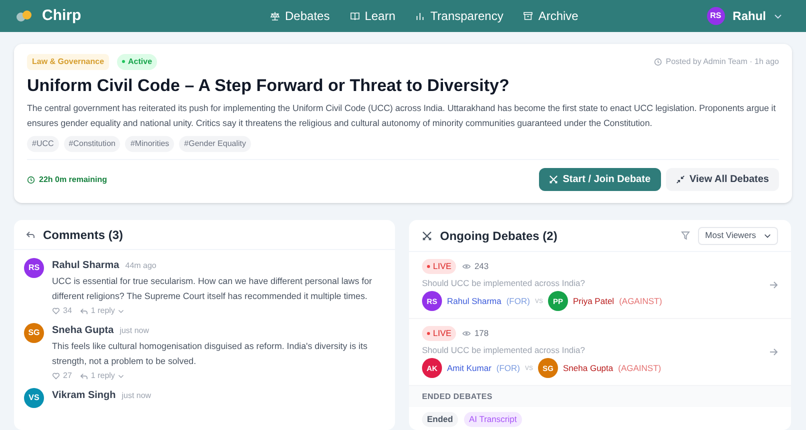 Image resolution: width=806 pixels, height=430 pixels. Describe the element at coordinates (355, 16) in the screenshot. I see `book-icon` at that location.